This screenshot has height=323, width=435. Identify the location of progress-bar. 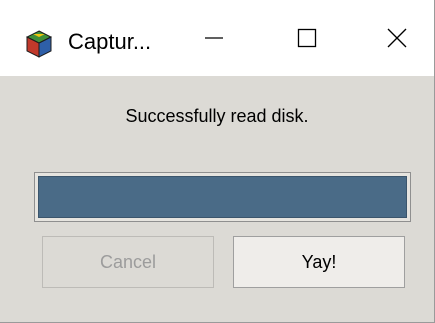
(222, 197).